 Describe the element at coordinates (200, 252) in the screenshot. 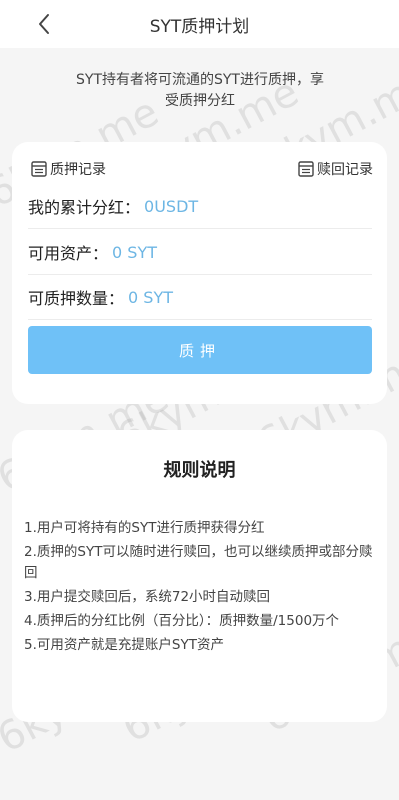

I see `available-assets-row: 可用资产： 0 SYT` at that location.